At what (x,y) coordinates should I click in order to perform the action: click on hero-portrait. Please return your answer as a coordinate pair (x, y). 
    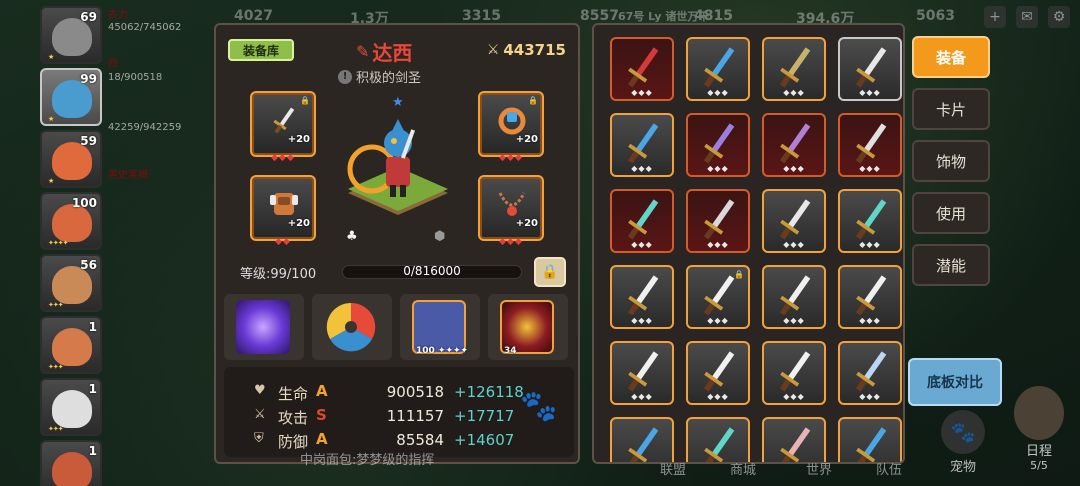
    Looking at the image, I should click on (397, 167).